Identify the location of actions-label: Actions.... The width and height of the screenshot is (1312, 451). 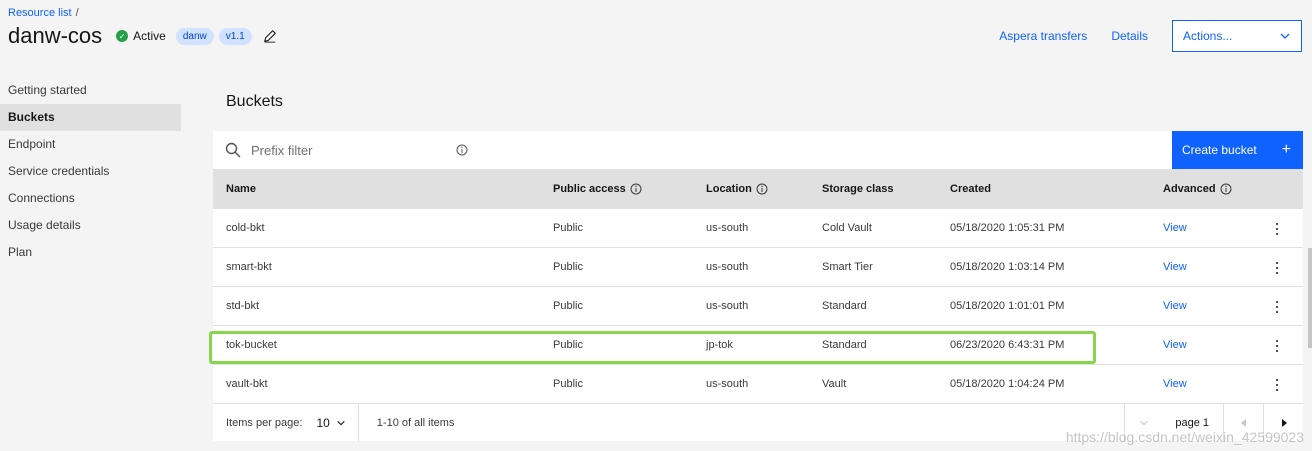
(1208, 36).